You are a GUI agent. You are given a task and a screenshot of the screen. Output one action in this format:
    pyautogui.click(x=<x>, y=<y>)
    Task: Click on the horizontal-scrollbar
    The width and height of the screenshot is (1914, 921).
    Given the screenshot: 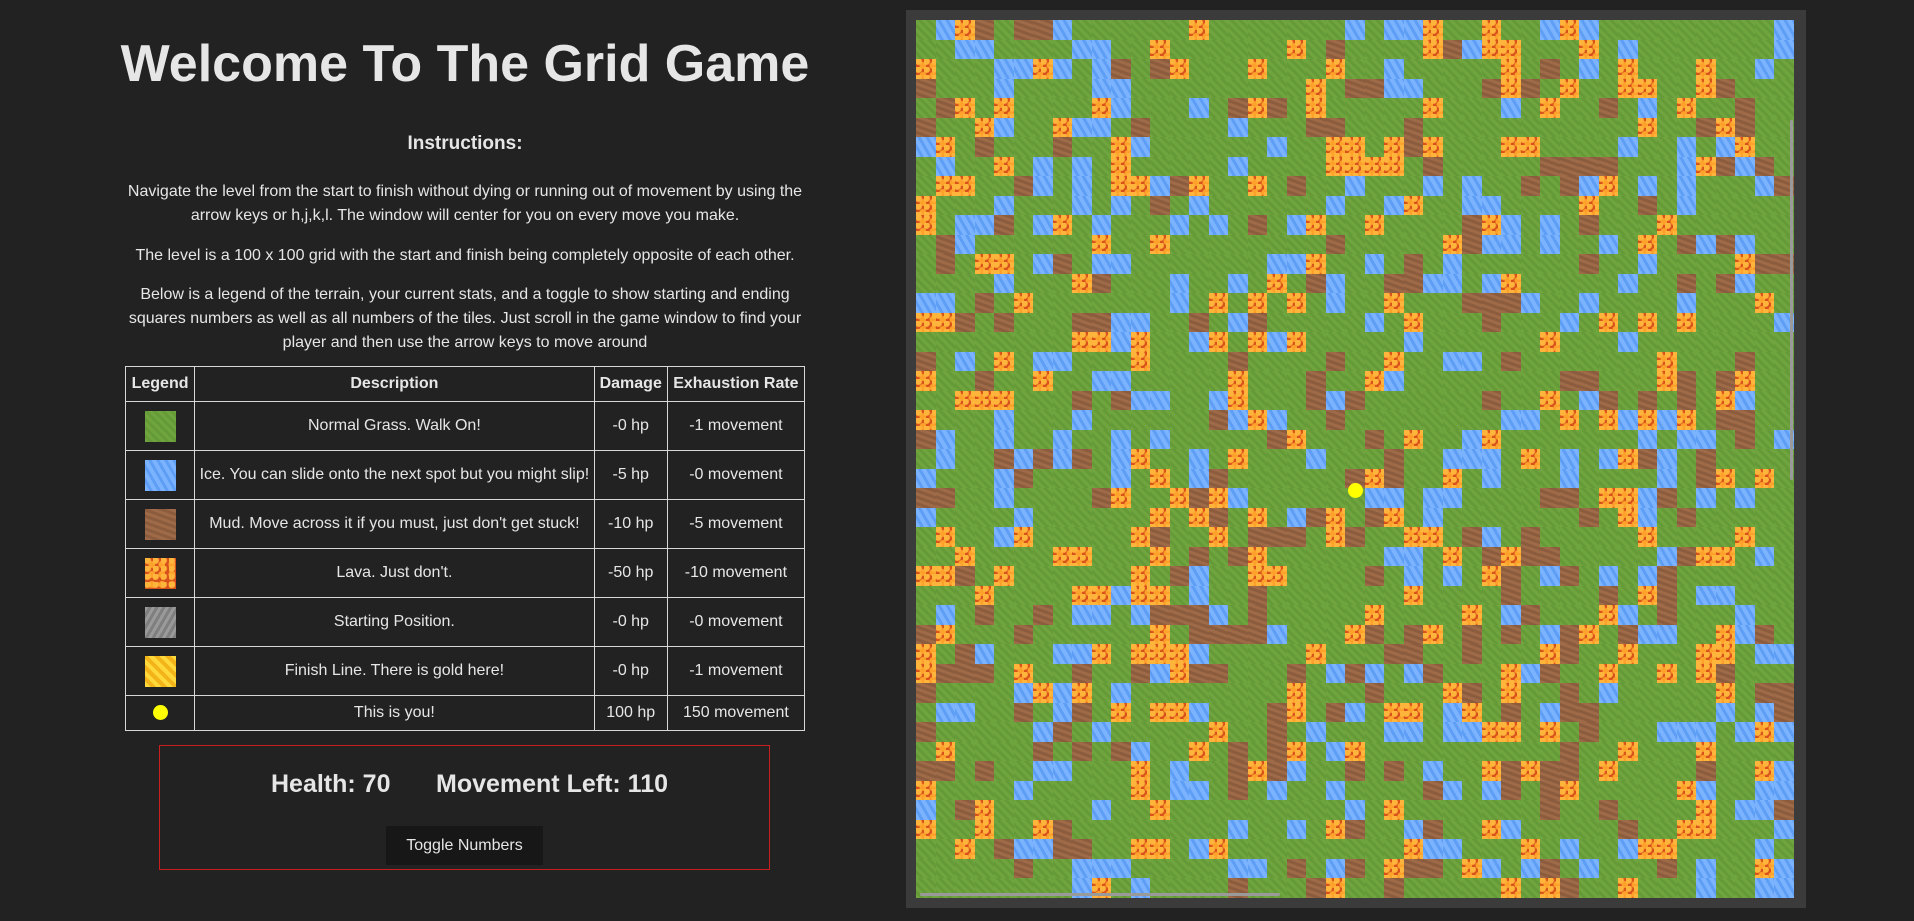 What is the action you would take?
    pyautogui.click(x=1100, y=894)
    